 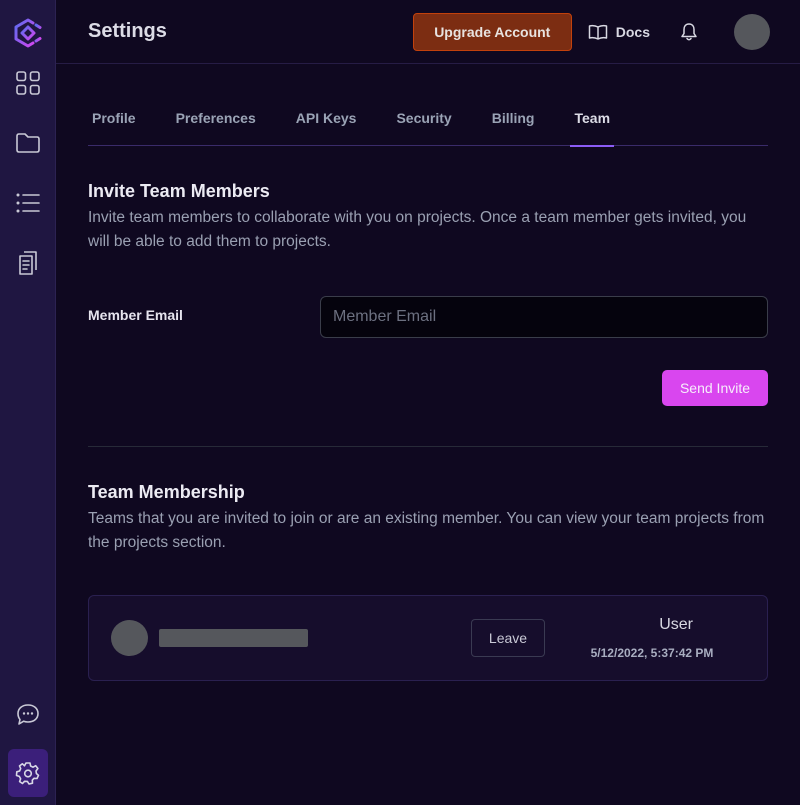 What do you see at coordinates (544, 317) in the screenshot?
I see `member-email-input` at bounding box center [544, 317].